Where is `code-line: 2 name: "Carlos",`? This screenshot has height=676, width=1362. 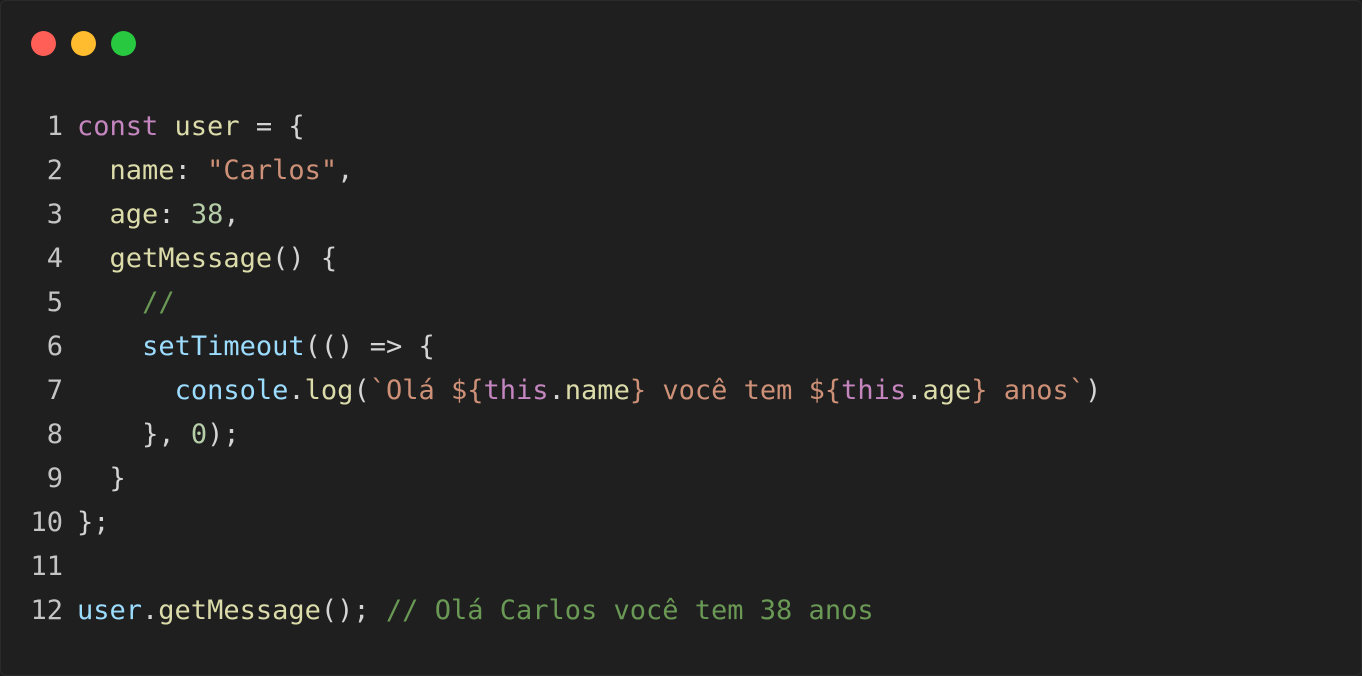 code-line: 2 name: "Carlos", is located at coordinates (551, 171).